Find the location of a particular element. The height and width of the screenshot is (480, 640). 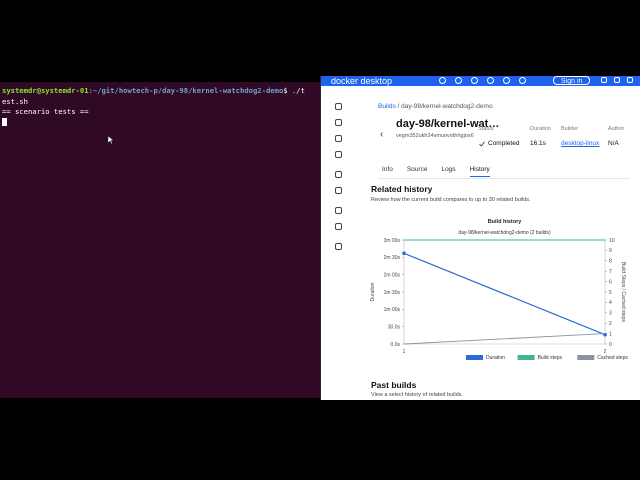

tab-history: History is located at coordinates (479, 171).